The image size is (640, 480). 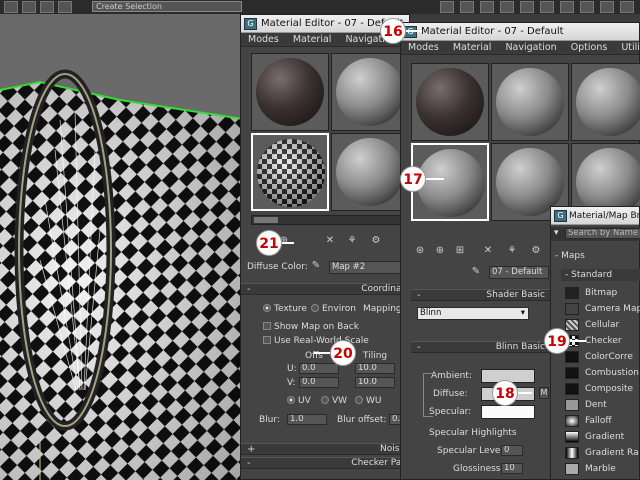 I want to click on v-offset-field: 0.0, so click(x=319, y=382).